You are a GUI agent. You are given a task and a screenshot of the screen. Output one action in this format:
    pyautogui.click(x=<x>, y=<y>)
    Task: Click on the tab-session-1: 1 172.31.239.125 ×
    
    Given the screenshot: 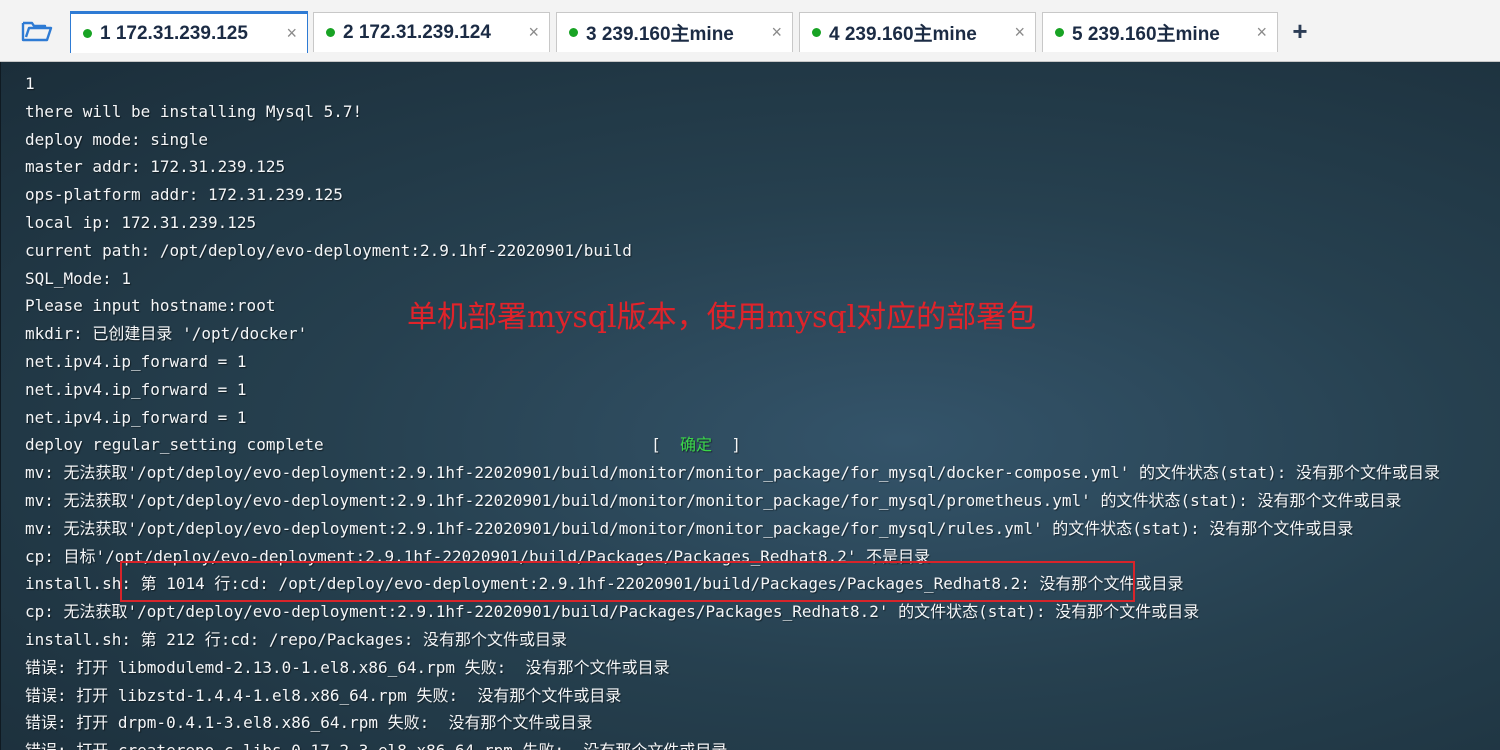 What is the action you would take?
    pyautogui.click(x=189, y=32)
    